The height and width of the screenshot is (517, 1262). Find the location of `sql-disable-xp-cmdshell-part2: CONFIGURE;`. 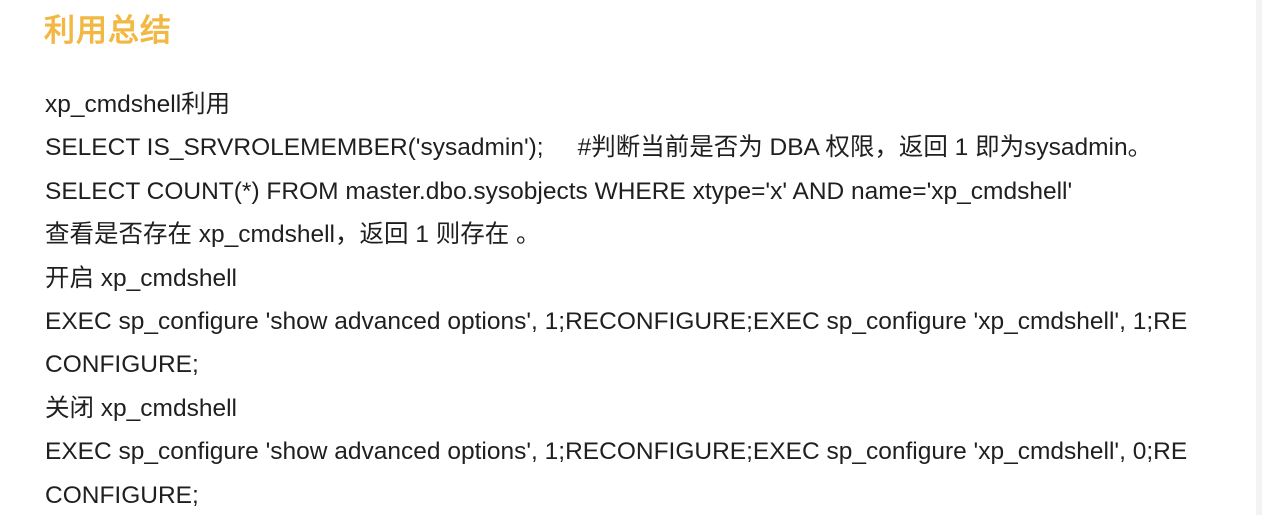

sql-disable-xp-cmdshell-part2: CONFIGURE; is located at coordinates (122, 495).